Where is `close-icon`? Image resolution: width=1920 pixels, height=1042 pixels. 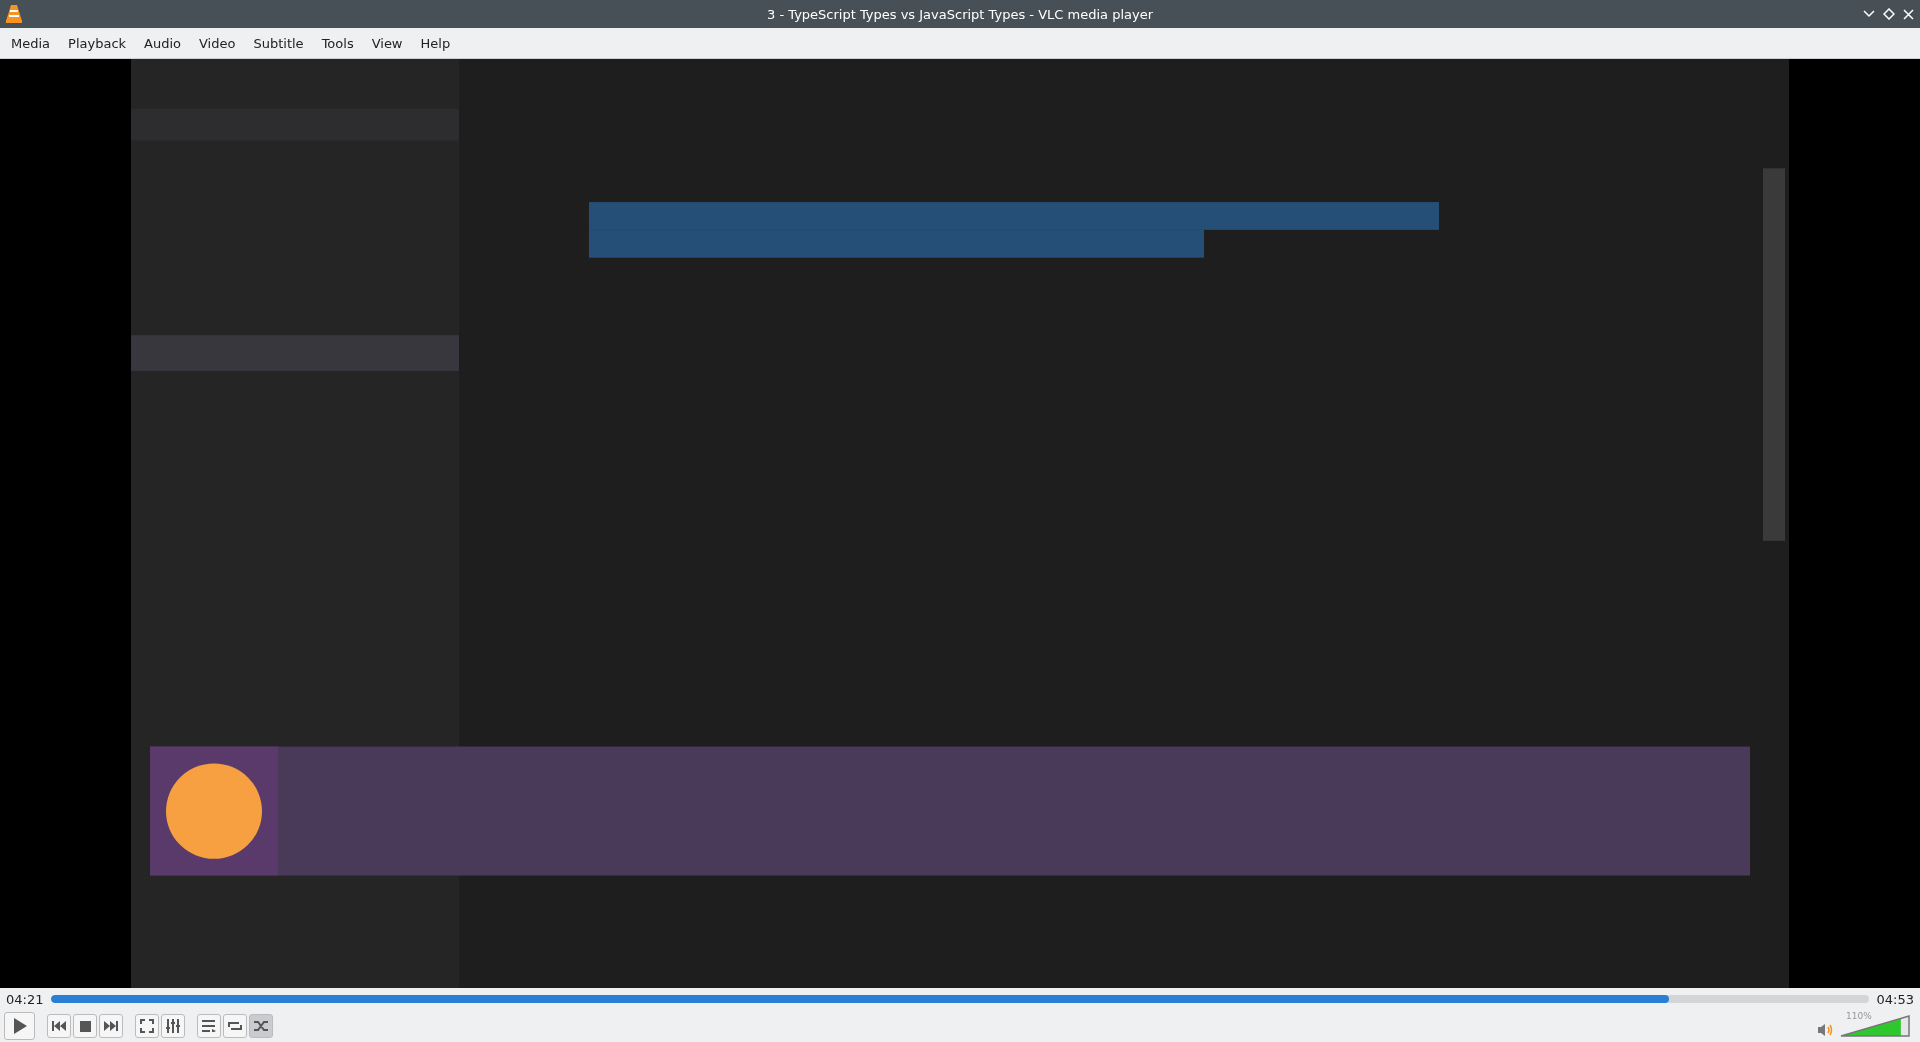
close-icon is located at coordinates (1908, 14).